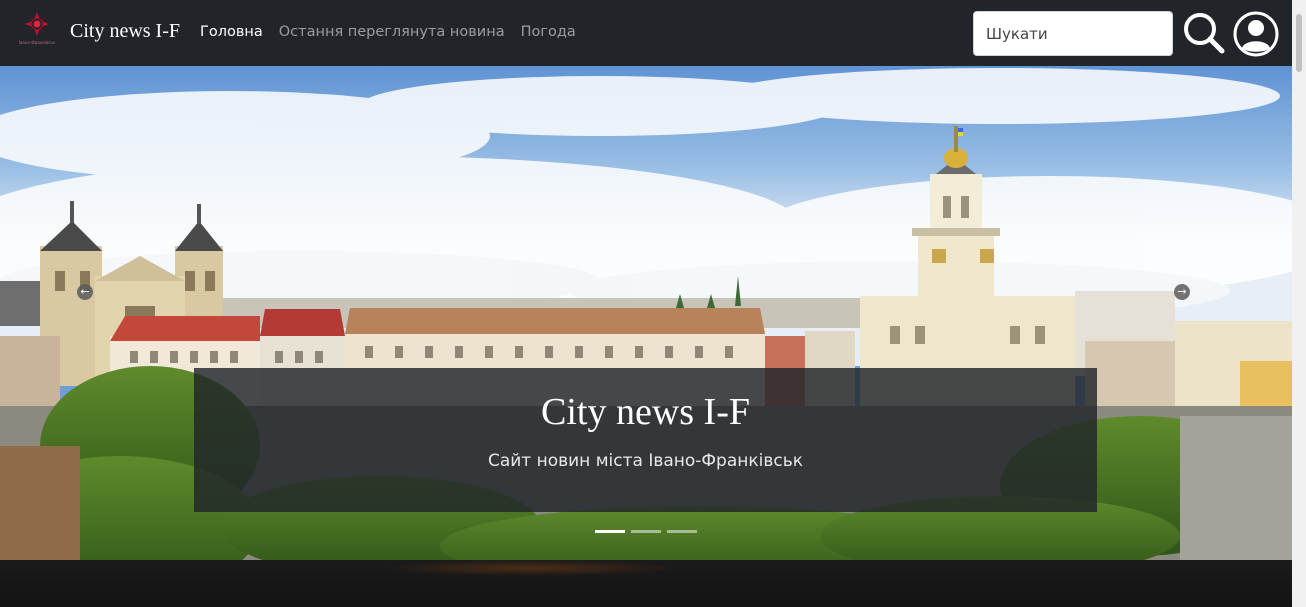 This screenshot has width=1306, height=607. I want to click on brand-name: City news I-F, so click(125, 31).